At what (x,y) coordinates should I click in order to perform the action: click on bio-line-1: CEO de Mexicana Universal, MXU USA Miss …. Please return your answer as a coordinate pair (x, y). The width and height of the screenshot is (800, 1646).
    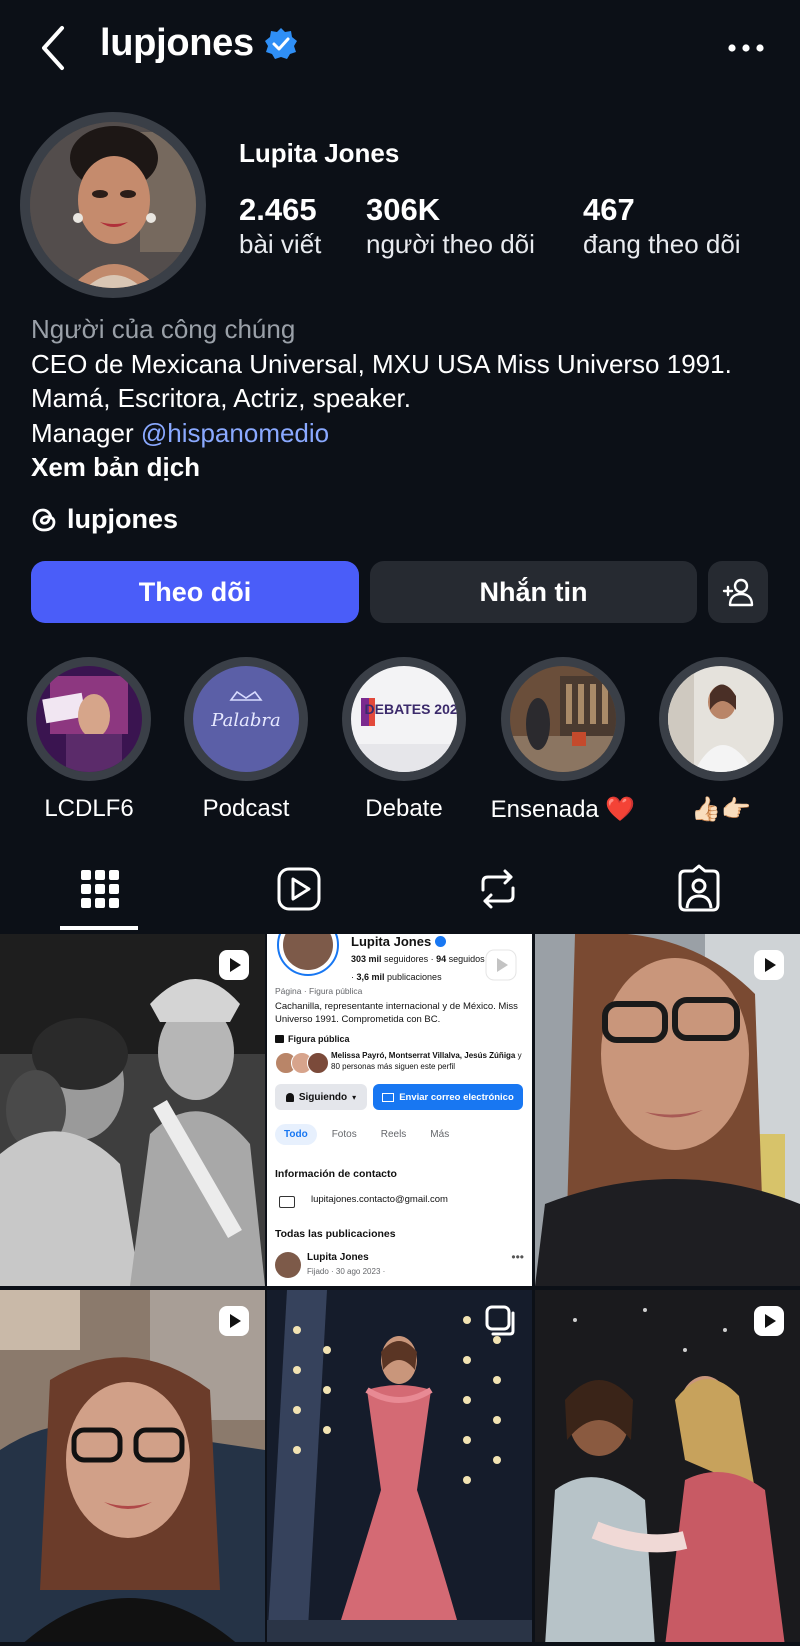
    Looking at the image, I should click on (381, 363).